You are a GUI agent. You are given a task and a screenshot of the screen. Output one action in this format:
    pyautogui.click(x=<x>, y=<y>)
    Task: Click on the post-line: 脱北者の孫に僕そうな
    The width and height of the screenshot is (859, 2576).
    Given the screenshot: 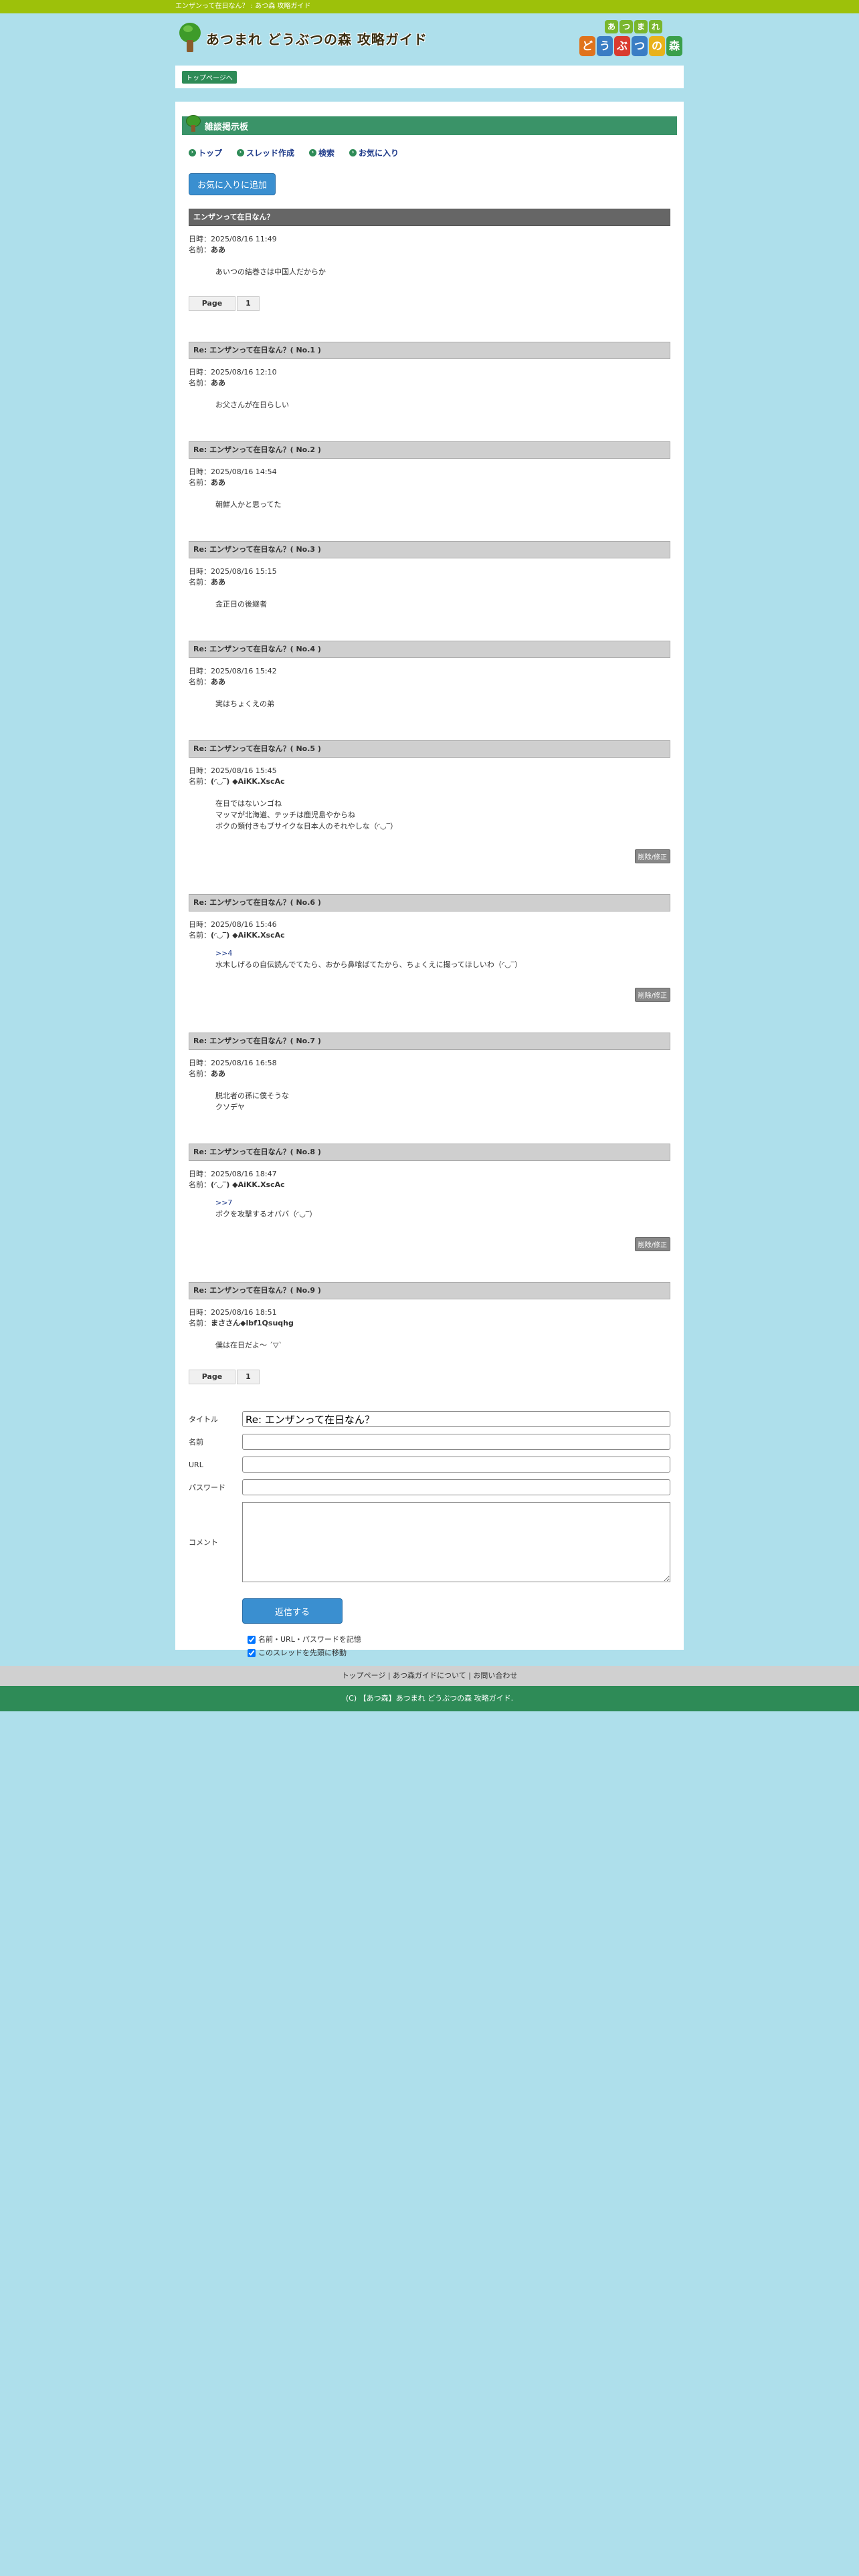 What is the action you would take?
    pyautogui.click(x=252, y=1095)
    